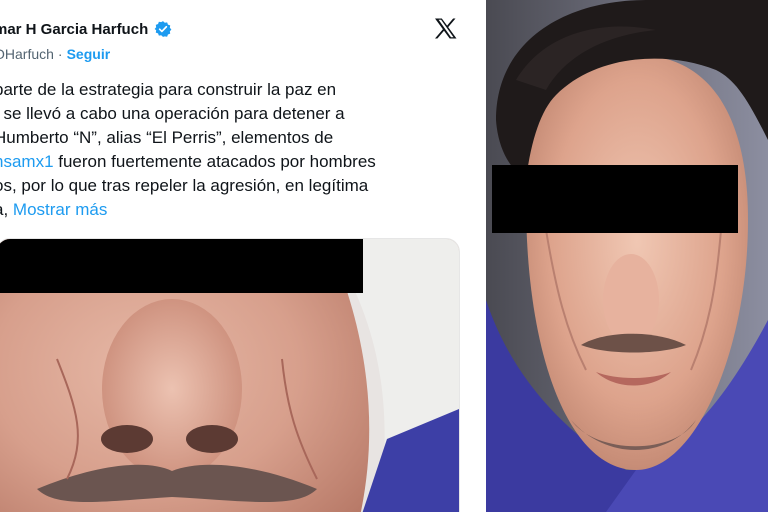  I want to click on author-name: mar H Garcia Harfuch, so click(74, 29).